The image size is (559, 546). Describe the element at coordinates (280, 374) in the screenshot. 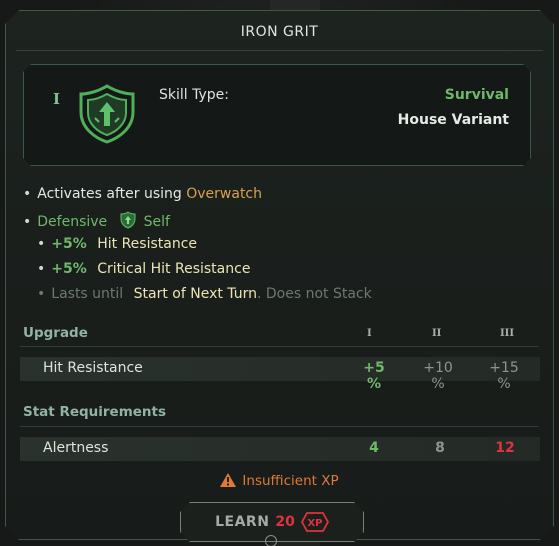

I see `upgrade-row: Hit Resistance +5 % +10 % +15 %` at that location.